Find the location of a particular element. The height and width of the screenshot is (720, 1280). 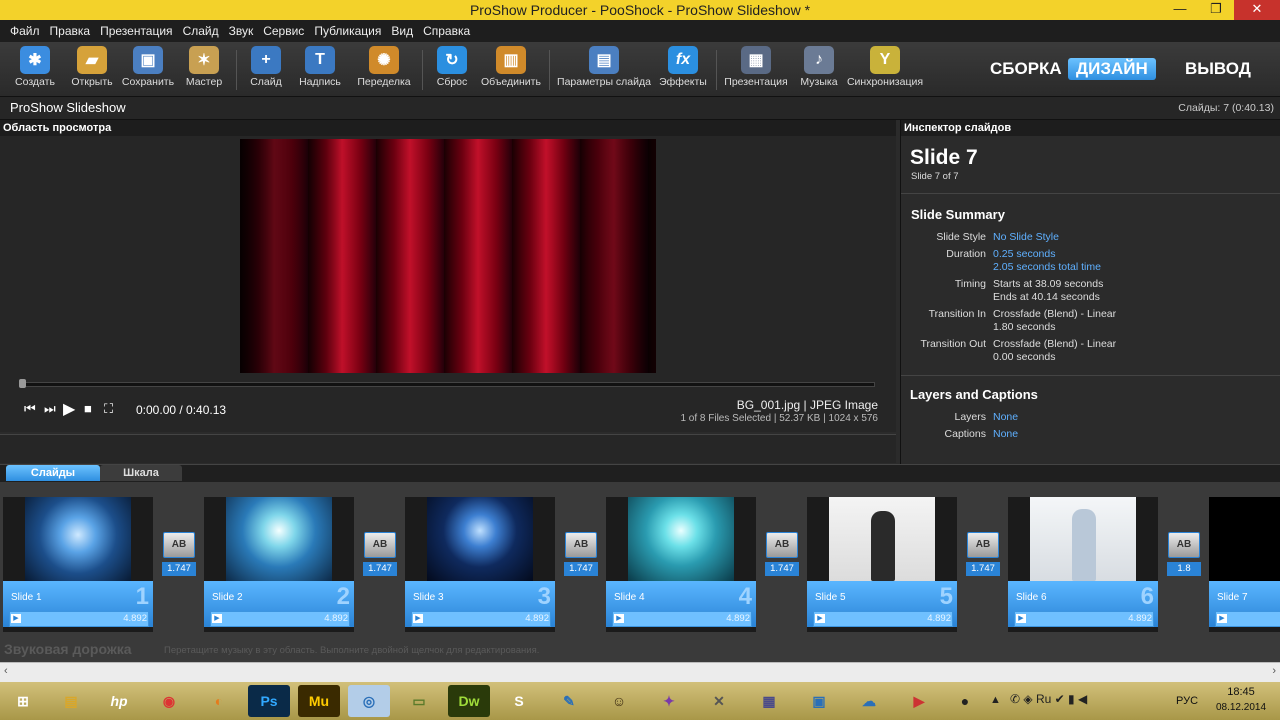

slide-item: 4 Slide 4 ▶ 4.892 is located at coordinates (681, 564).